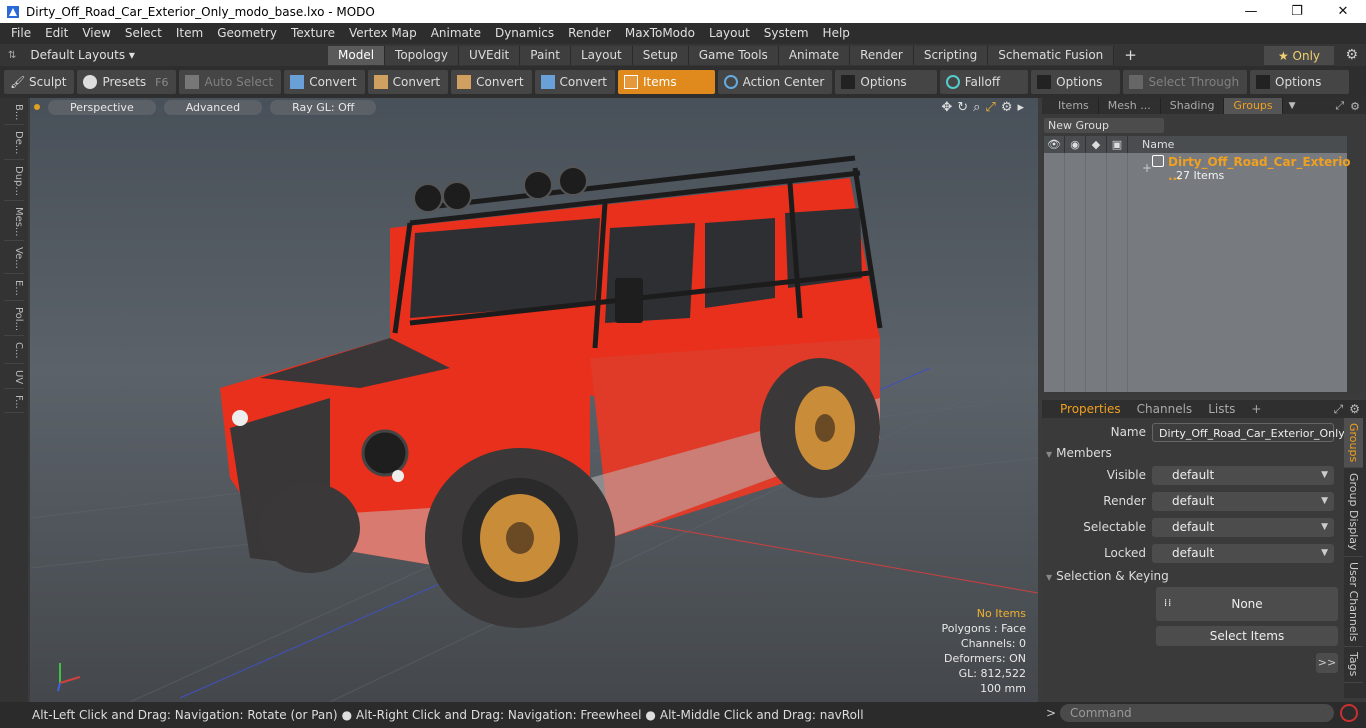 Image resolution: width=1366 pixels, height=728 pixels. I want to click on selectable-dropdown: default ▼, so click(1243, 527).